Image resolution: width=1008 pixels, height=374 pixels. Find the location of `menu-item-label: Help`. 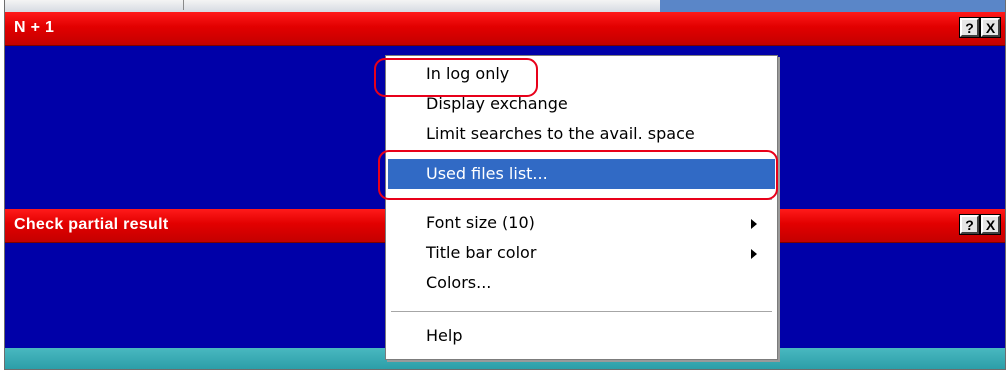

menu-item-label: Help is located at coordinates (444, 335).